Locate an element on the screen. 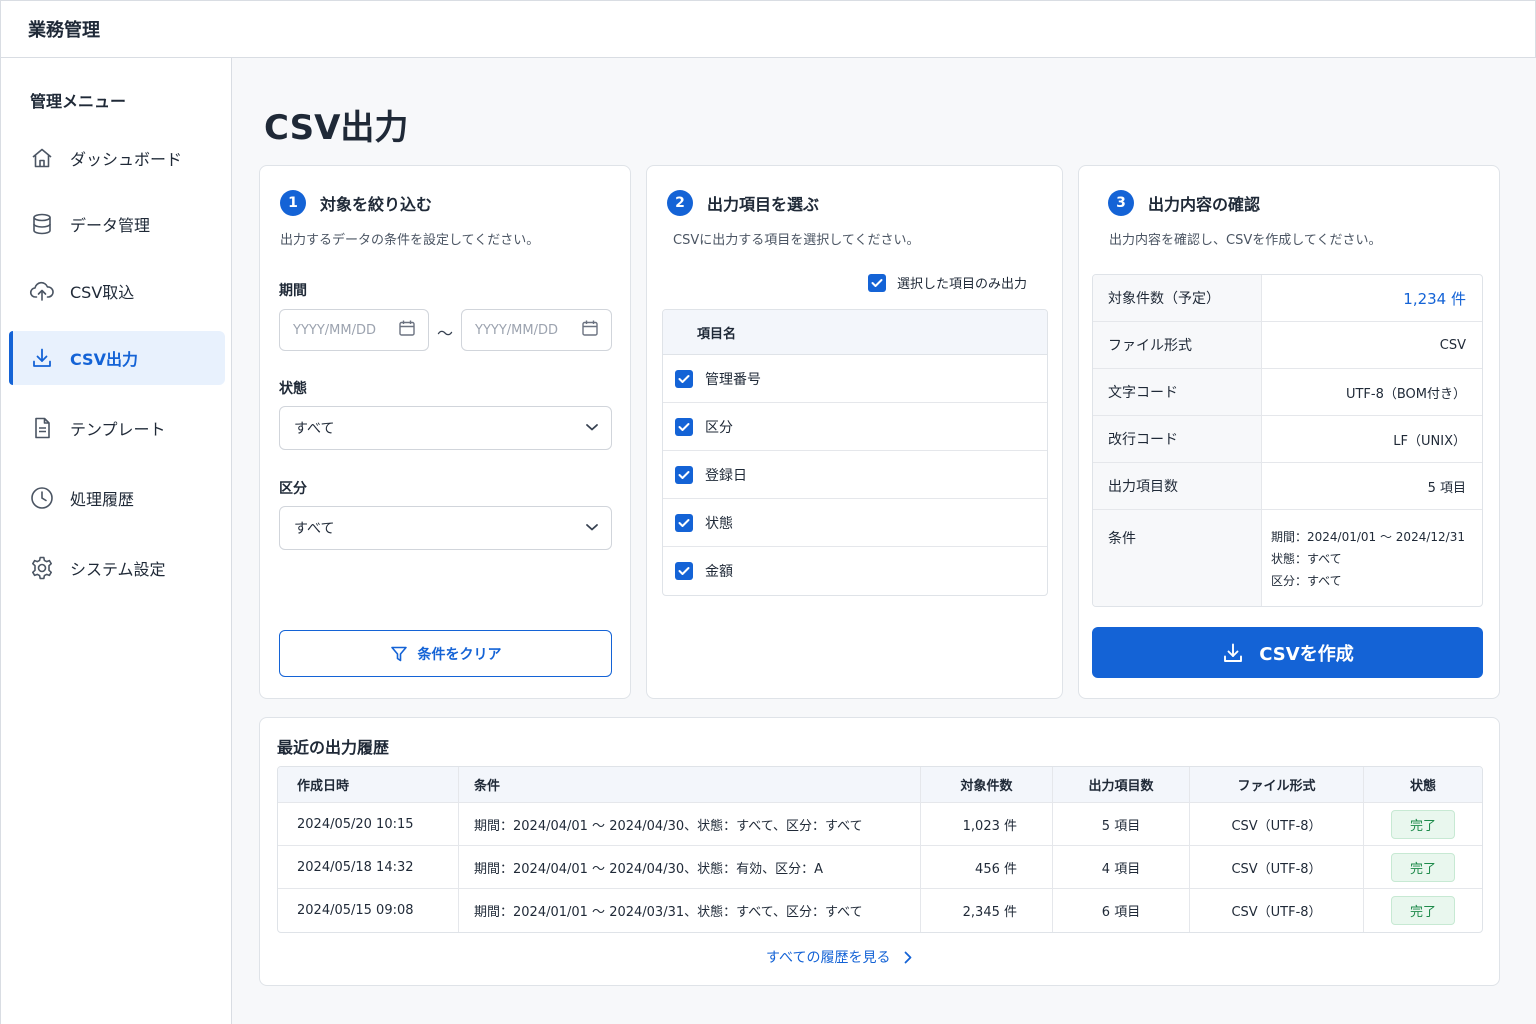  date-to-placeholder: YYYY/MM/DD is located at coordinates (516, 330).